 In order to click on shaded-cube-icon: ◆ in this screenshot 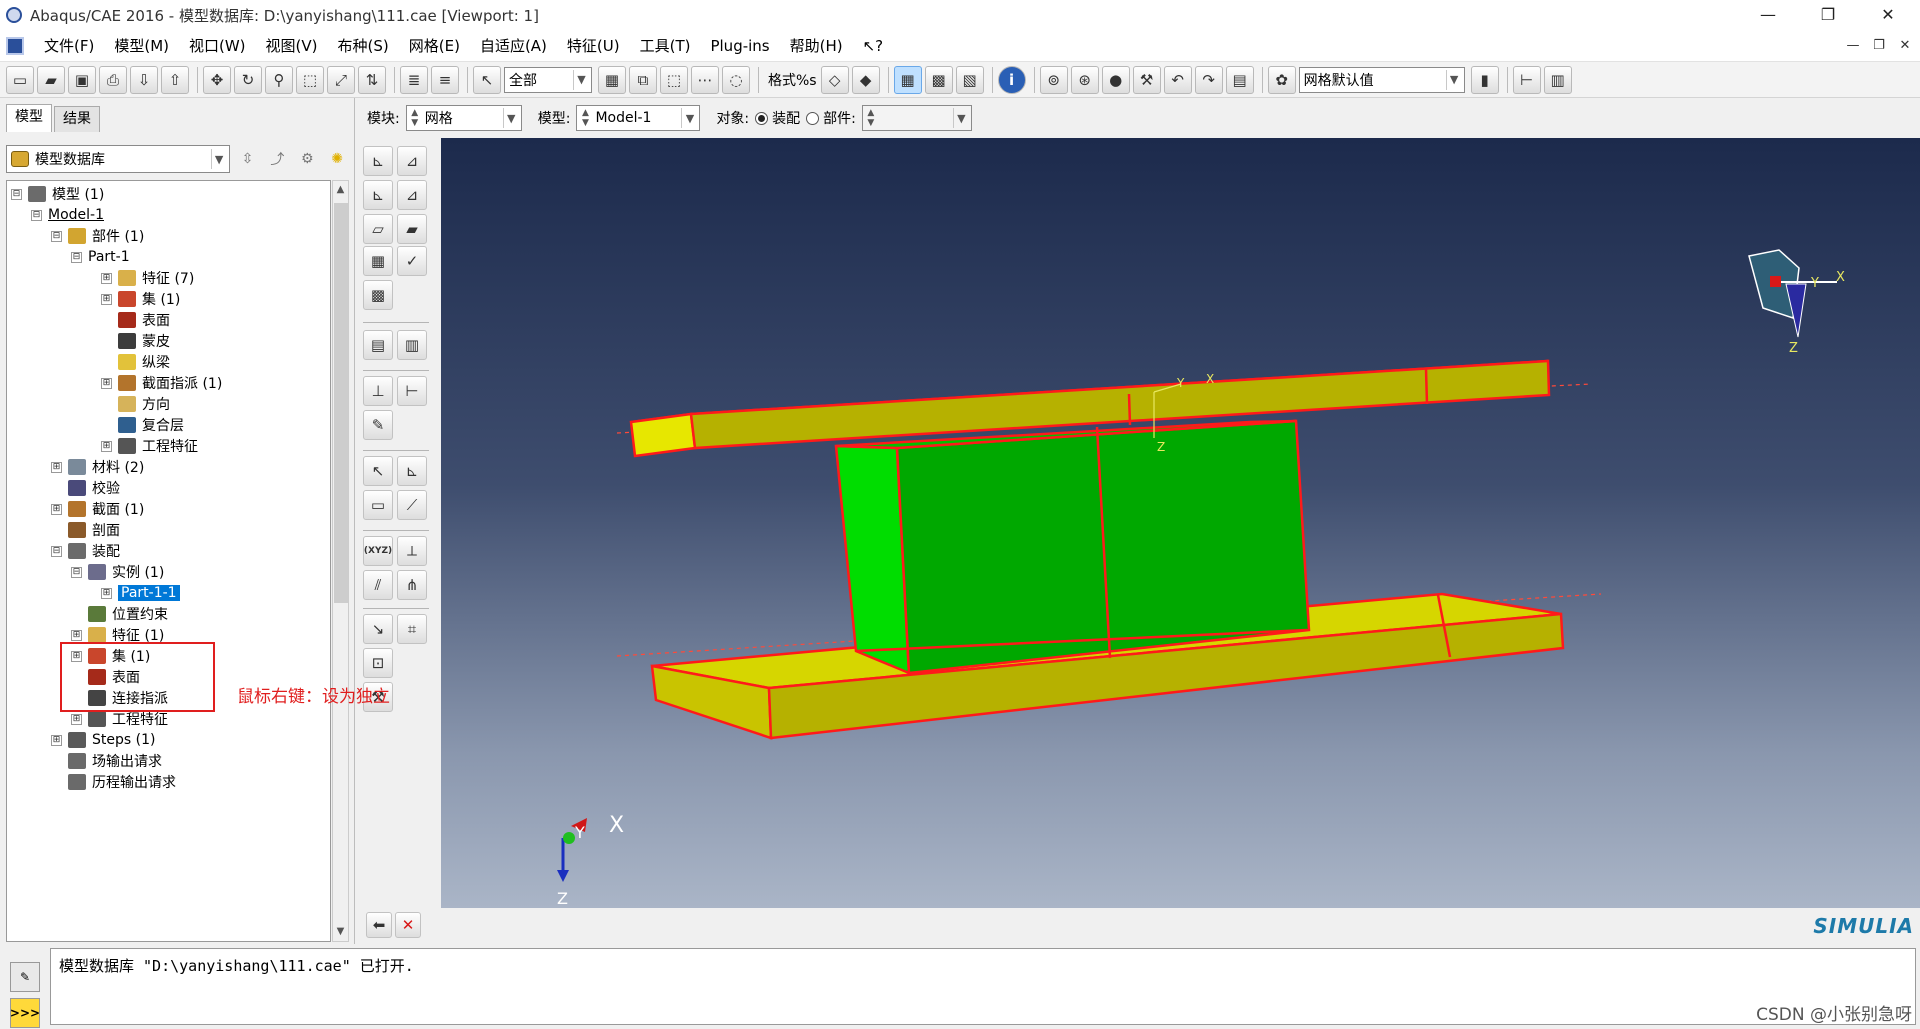, I will do `click(865, 79)`.